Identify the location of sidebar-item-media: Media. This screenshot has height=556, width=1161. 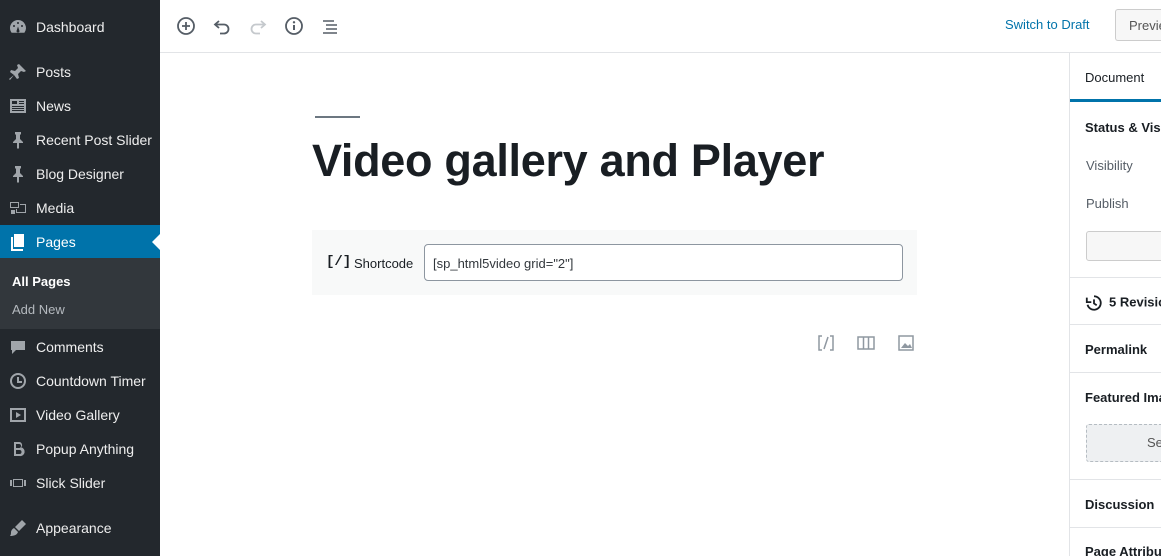
(80, 208).